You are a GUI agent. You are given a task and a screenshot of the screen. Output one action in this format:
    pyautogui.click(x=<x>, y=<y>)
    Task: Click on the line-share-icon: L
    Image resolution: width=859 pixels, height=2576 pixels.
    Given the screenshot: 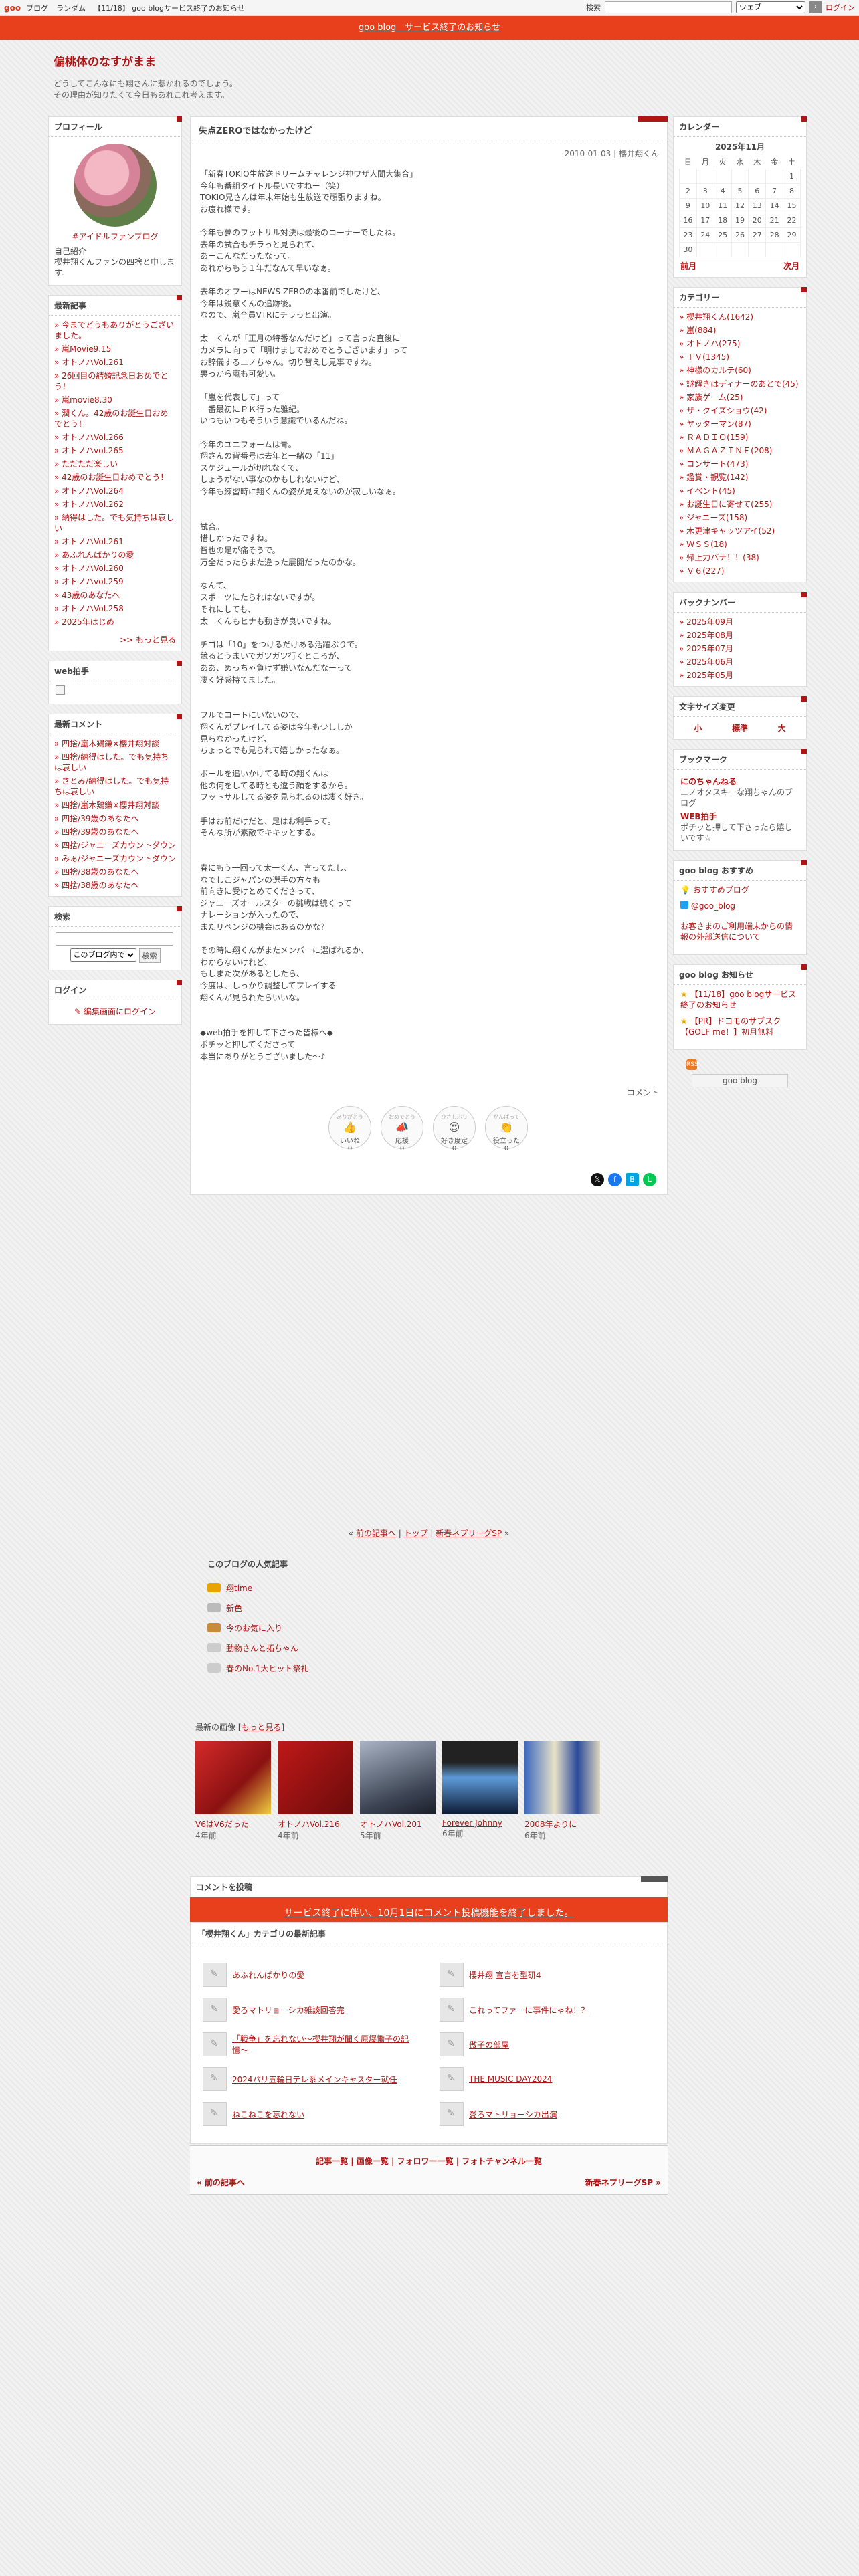 What is the action you would take?
    pyautogui.click(x=649, y=1179)
    